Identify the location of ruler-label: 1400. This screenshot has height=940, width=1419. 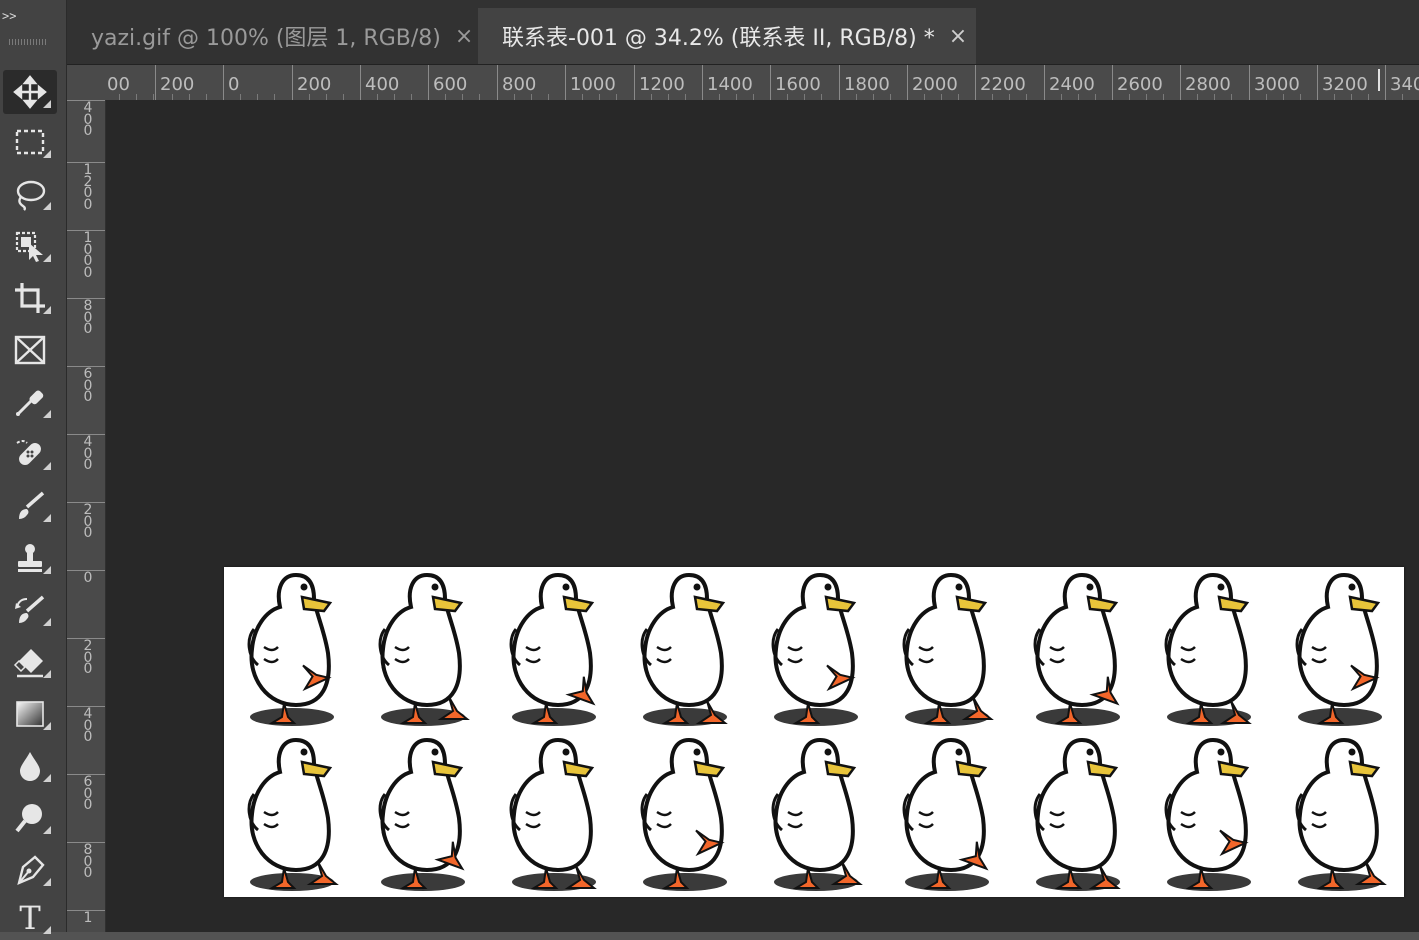
(730, 84).